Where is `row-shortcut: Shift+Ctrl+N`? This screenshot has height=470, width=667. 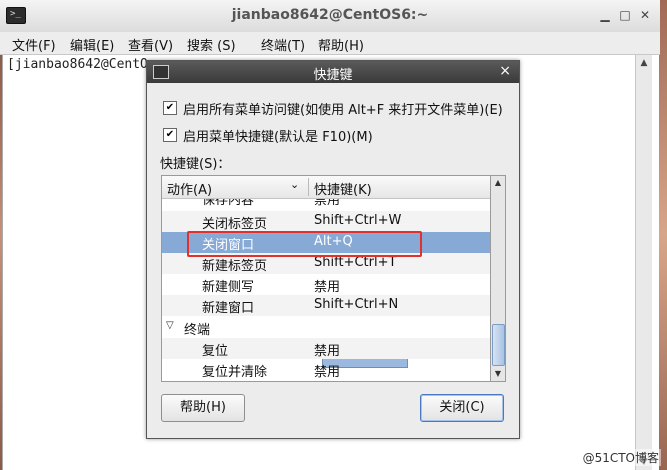 row-shortcut: Shift+Ctrl+N is located at coordinates (356, 304).